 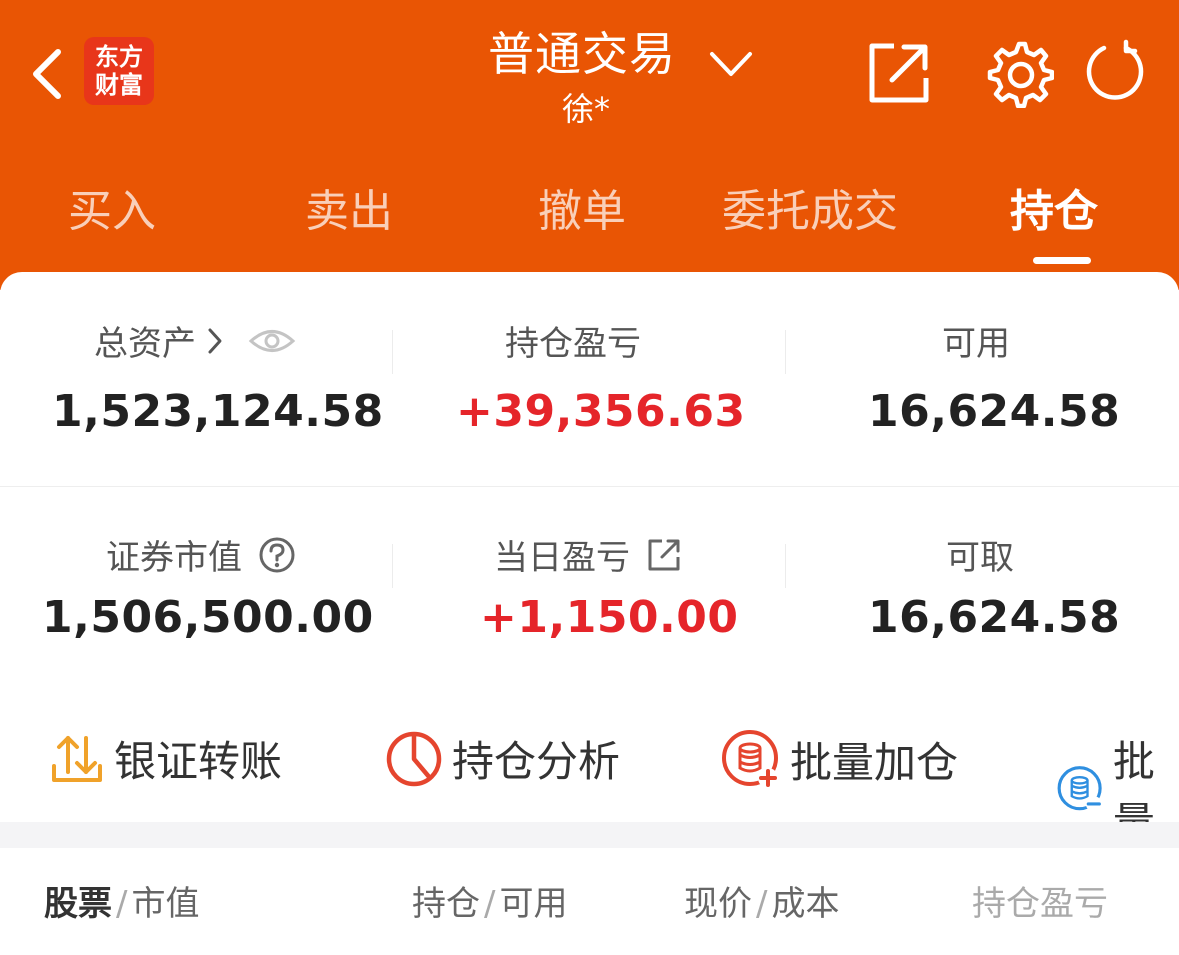 I want to click on daily-pnl-value: +1,150.00, so click(x=609, y=617).